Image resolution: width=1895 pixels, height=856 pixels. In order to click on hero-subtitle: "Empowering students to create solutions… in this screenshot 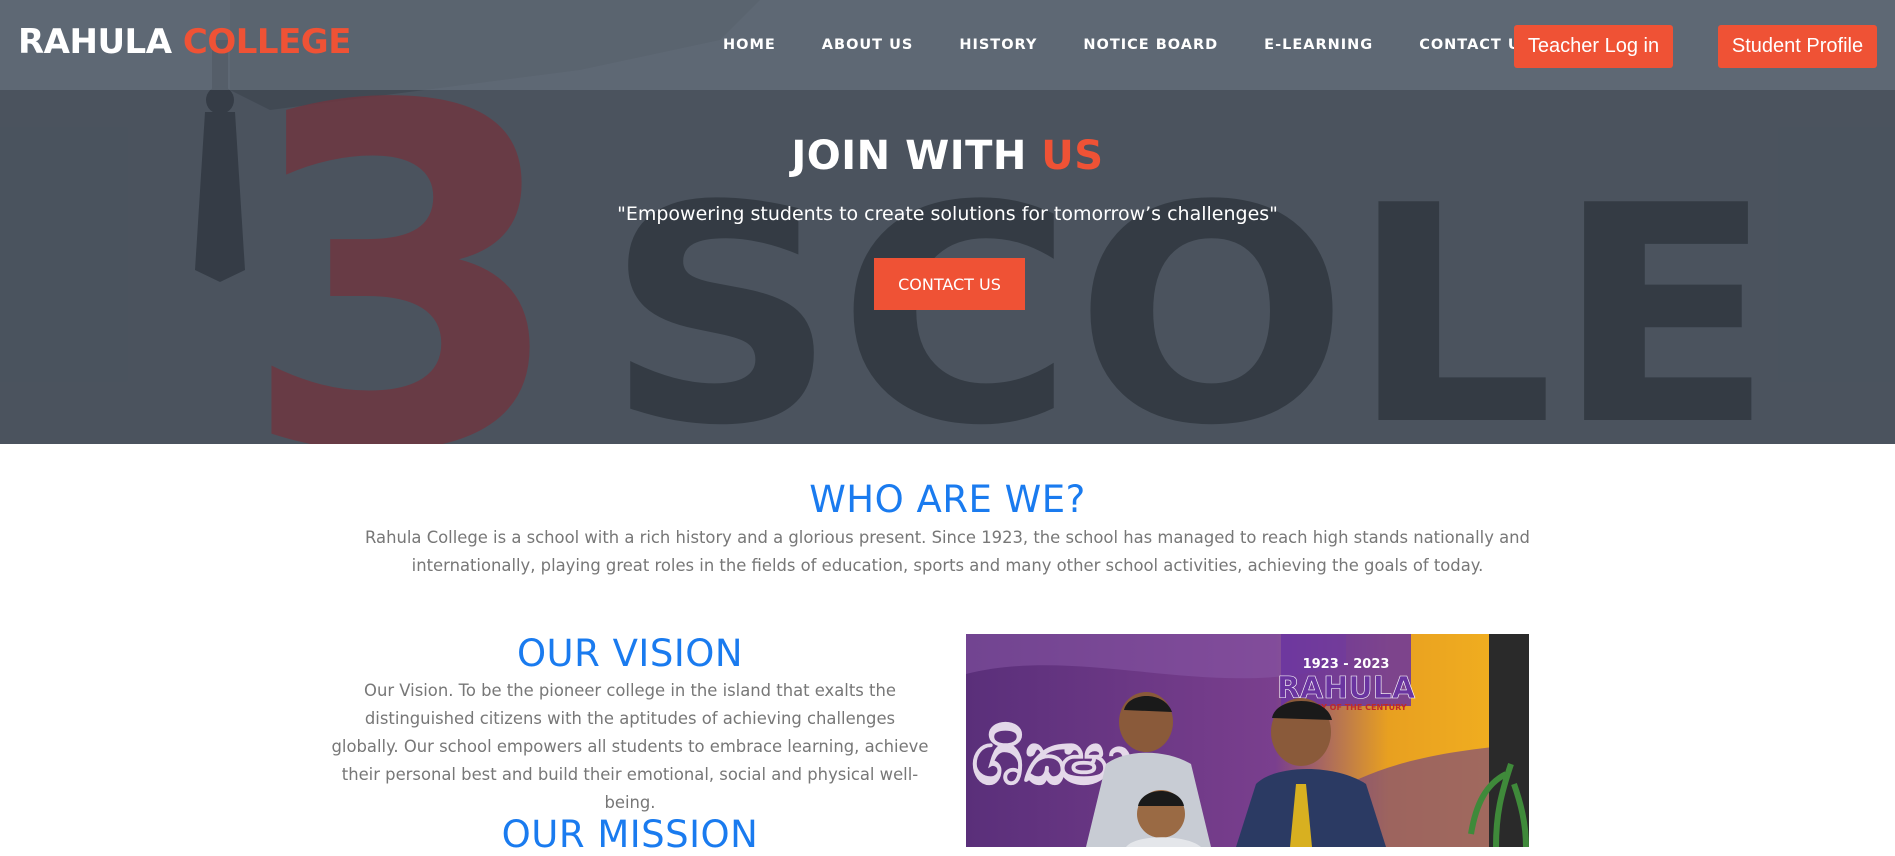, I will do `click(947, 214)`.